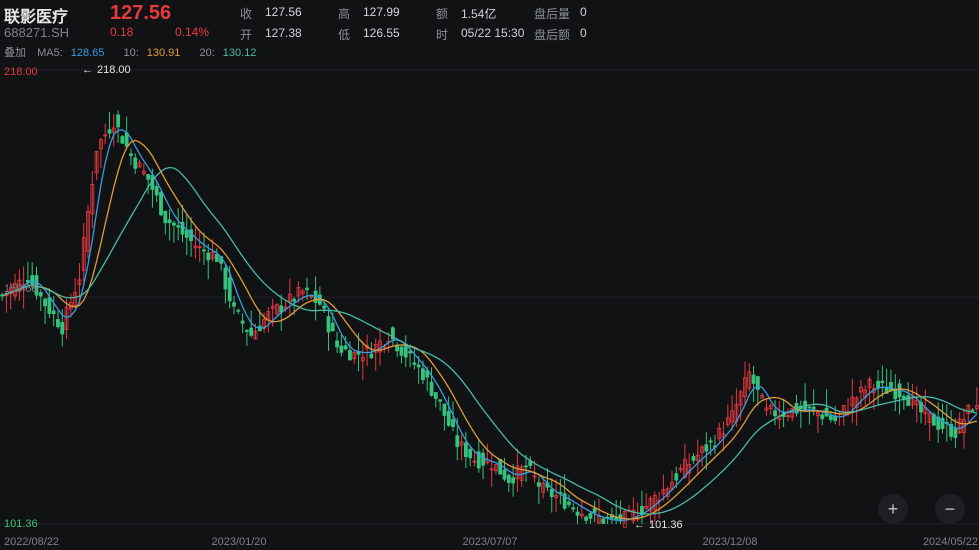 The image size is (979, 550). Describe the element at coordinates (106, 70) in the screenshot. I see `high-marker: ← 218.00` at that location.